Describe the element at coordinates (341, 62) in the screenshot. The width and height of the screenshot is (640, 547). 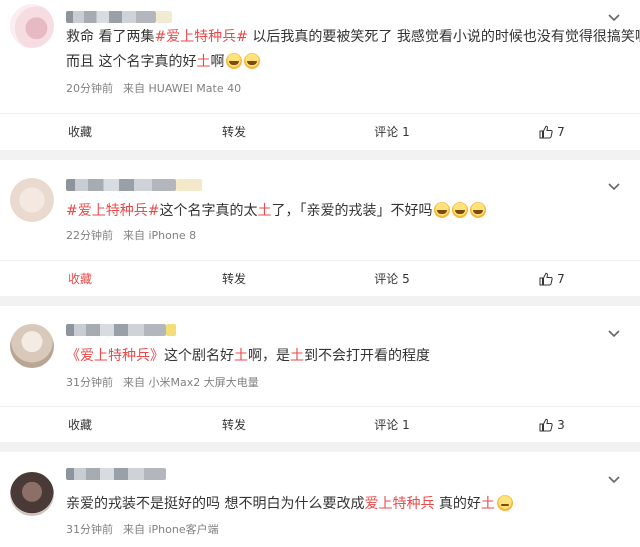
I see `post-text-line2: 而且 这个名字真的好土啊` at that location.